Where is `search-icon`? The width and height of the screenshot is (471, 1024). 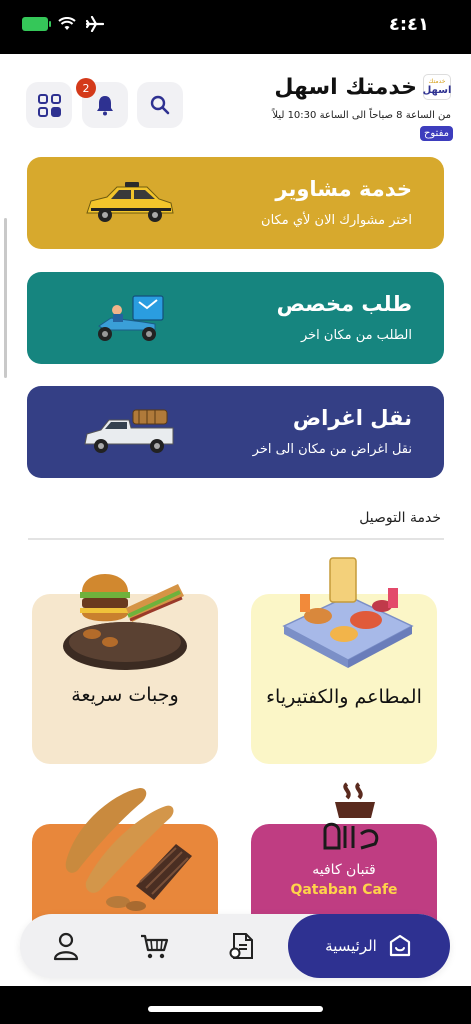
search-icon is located at coordinates (160, 105).